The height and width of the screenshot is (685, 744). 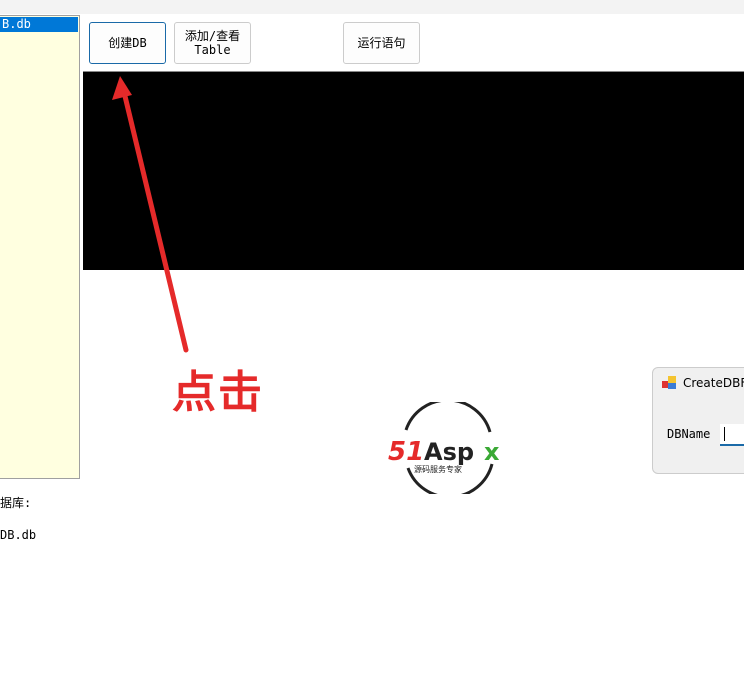 I want to click on form-icon, so click(x=669, y=382).